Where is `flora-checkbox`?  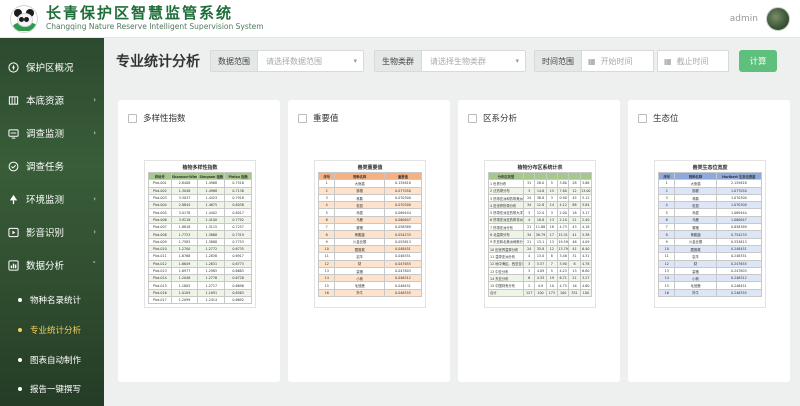 flora-checkbox is located at coordinates (472, 118).